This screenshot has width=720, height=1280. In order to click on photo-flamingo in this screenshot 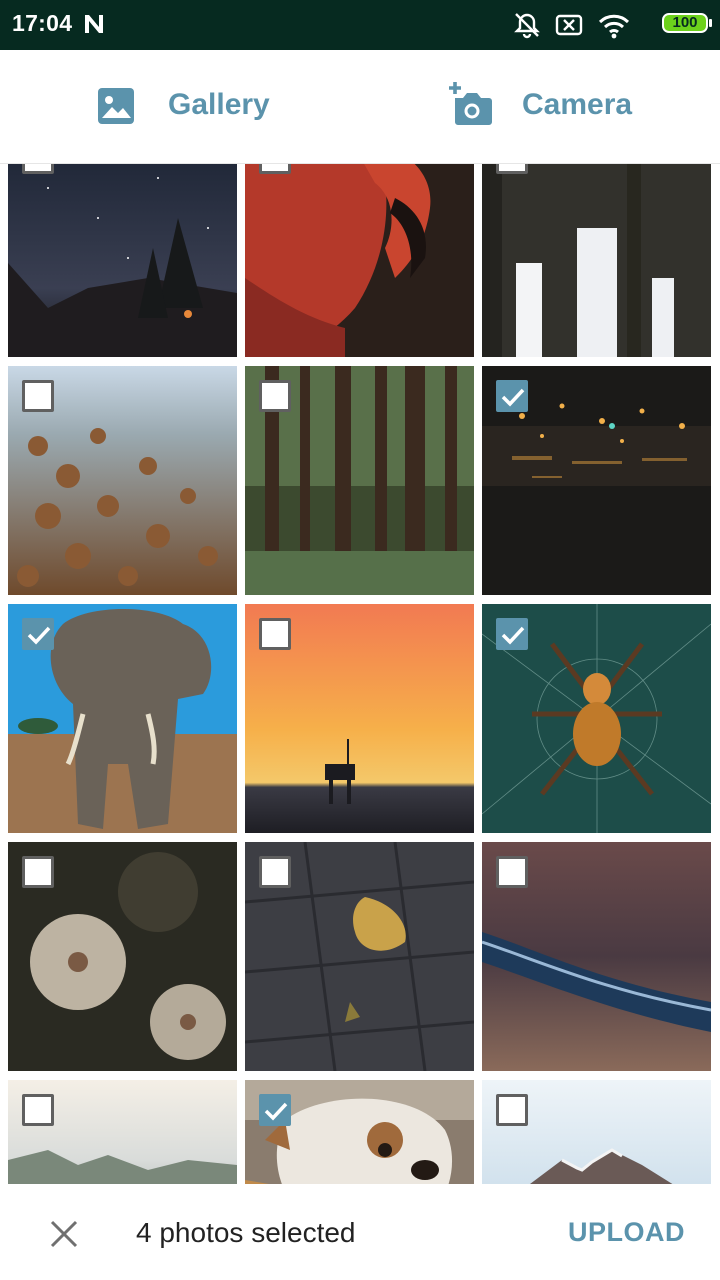, I will do `click(359, 260)`.